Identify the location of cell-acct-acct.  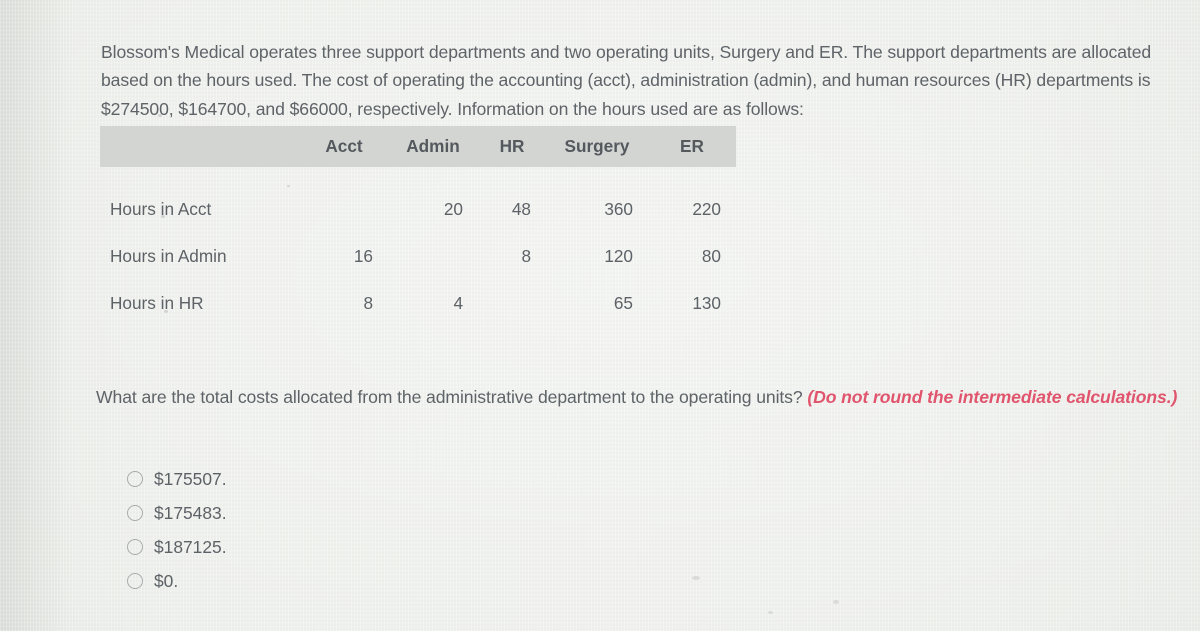
(344, 200).